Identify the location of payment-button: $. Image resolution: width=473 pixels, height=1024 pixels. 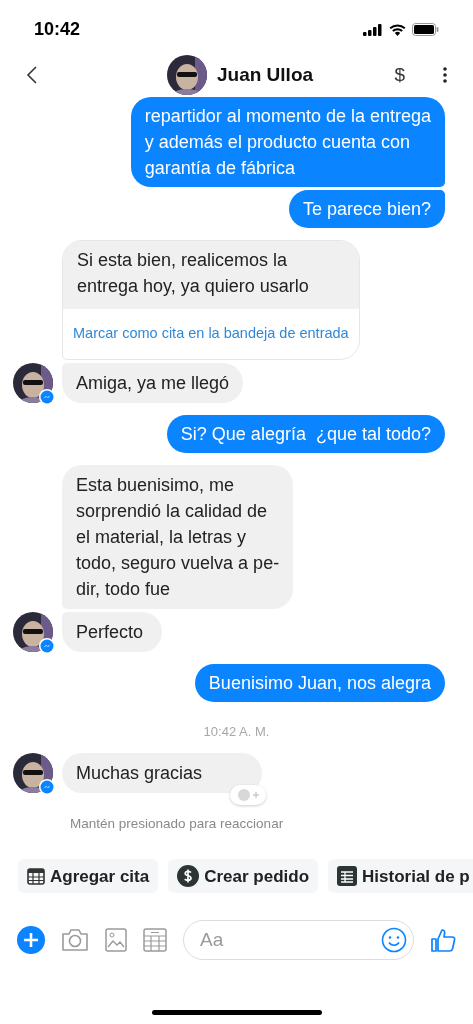
(399, 75).